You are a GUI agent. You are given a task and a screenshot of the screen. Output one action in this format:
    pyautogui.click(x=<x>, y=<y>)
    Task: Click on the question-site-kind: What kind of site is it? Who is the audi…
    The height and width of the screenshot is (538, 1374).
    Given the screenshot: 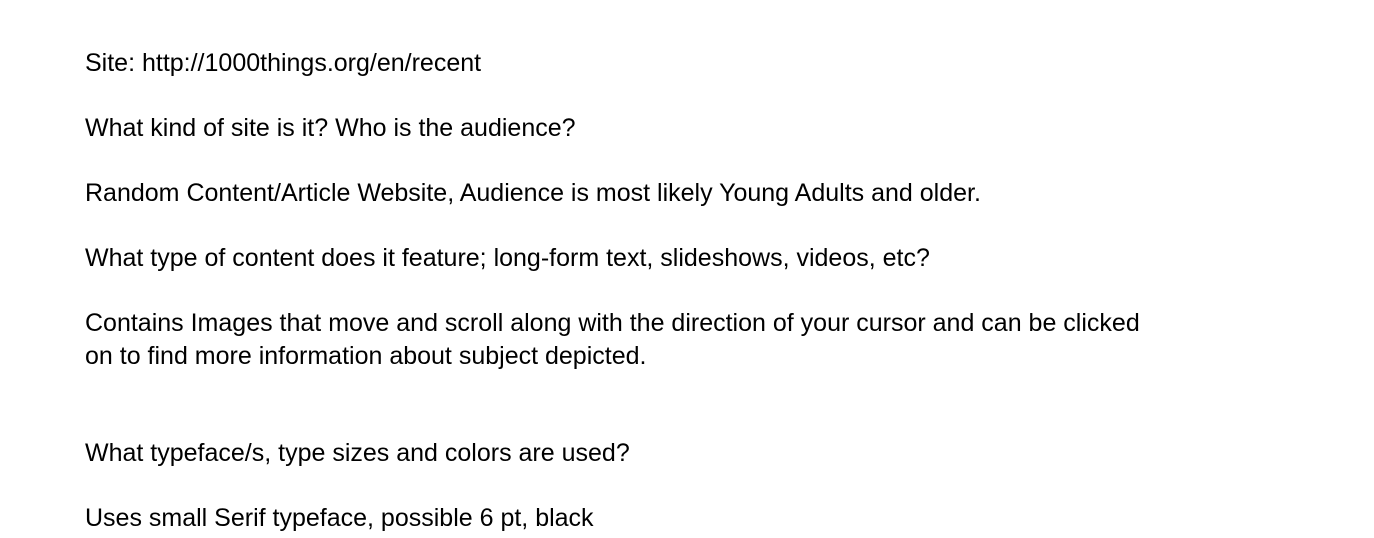 What is the action you would take?
    pyautogui.click(x=330, y=128)
    